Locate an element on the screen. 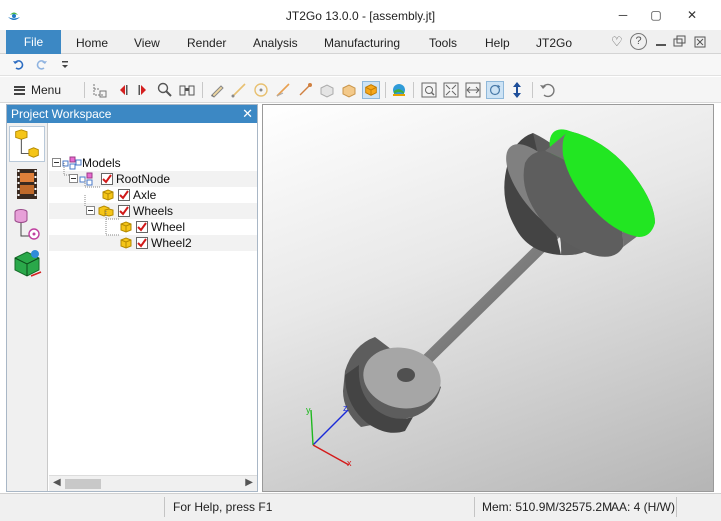 This screenshot has width=721, height=521. pan-icon is located at coordinates (473, 90).